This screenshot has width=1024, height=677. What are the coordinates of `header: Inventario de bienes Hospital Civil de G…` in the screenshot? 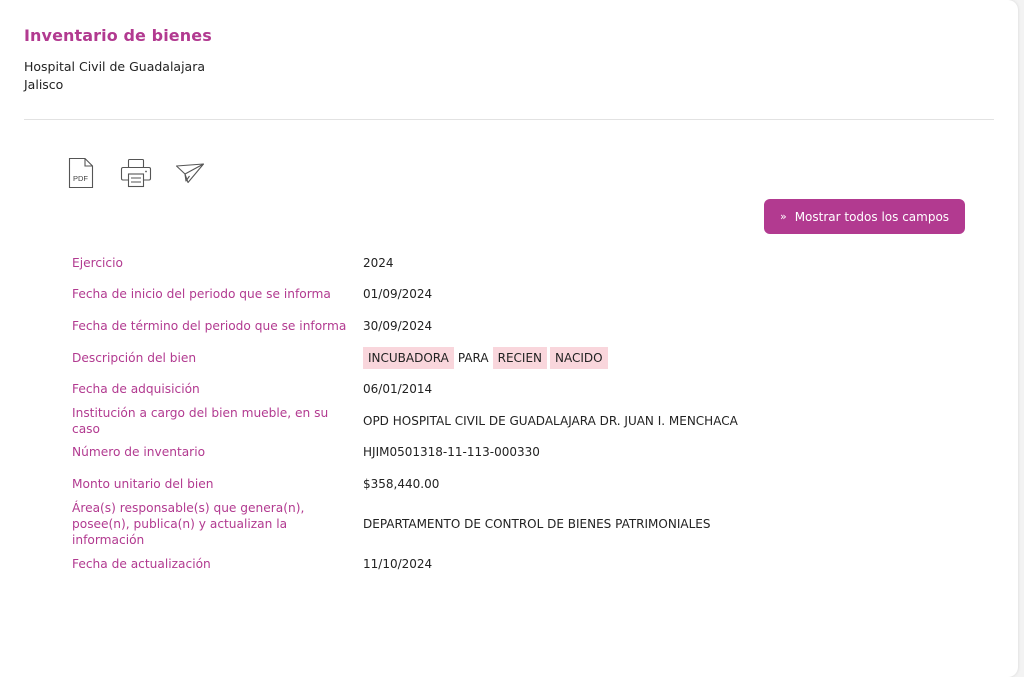 It's located at (509, 60).